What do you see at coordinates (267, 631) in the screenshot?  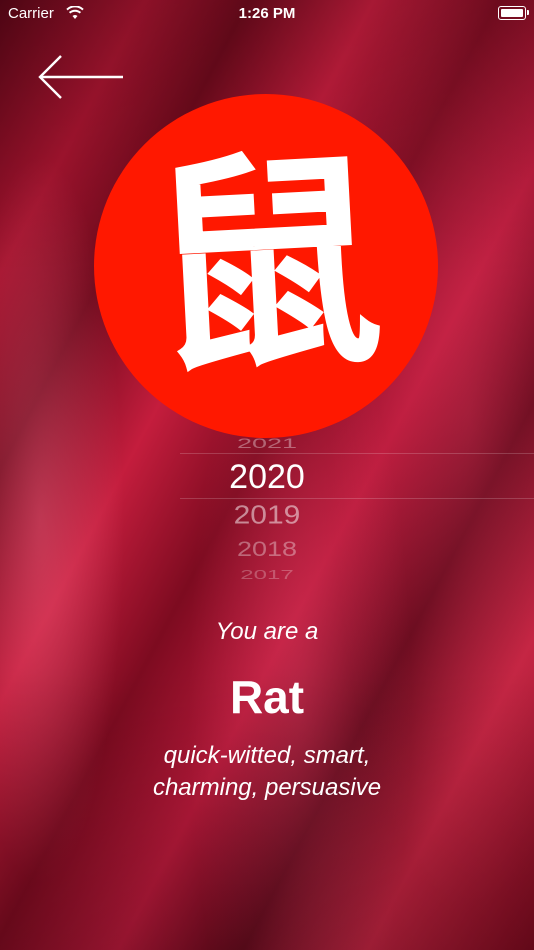 I see `result-intro: You are a` at bounding box center [267, 631].